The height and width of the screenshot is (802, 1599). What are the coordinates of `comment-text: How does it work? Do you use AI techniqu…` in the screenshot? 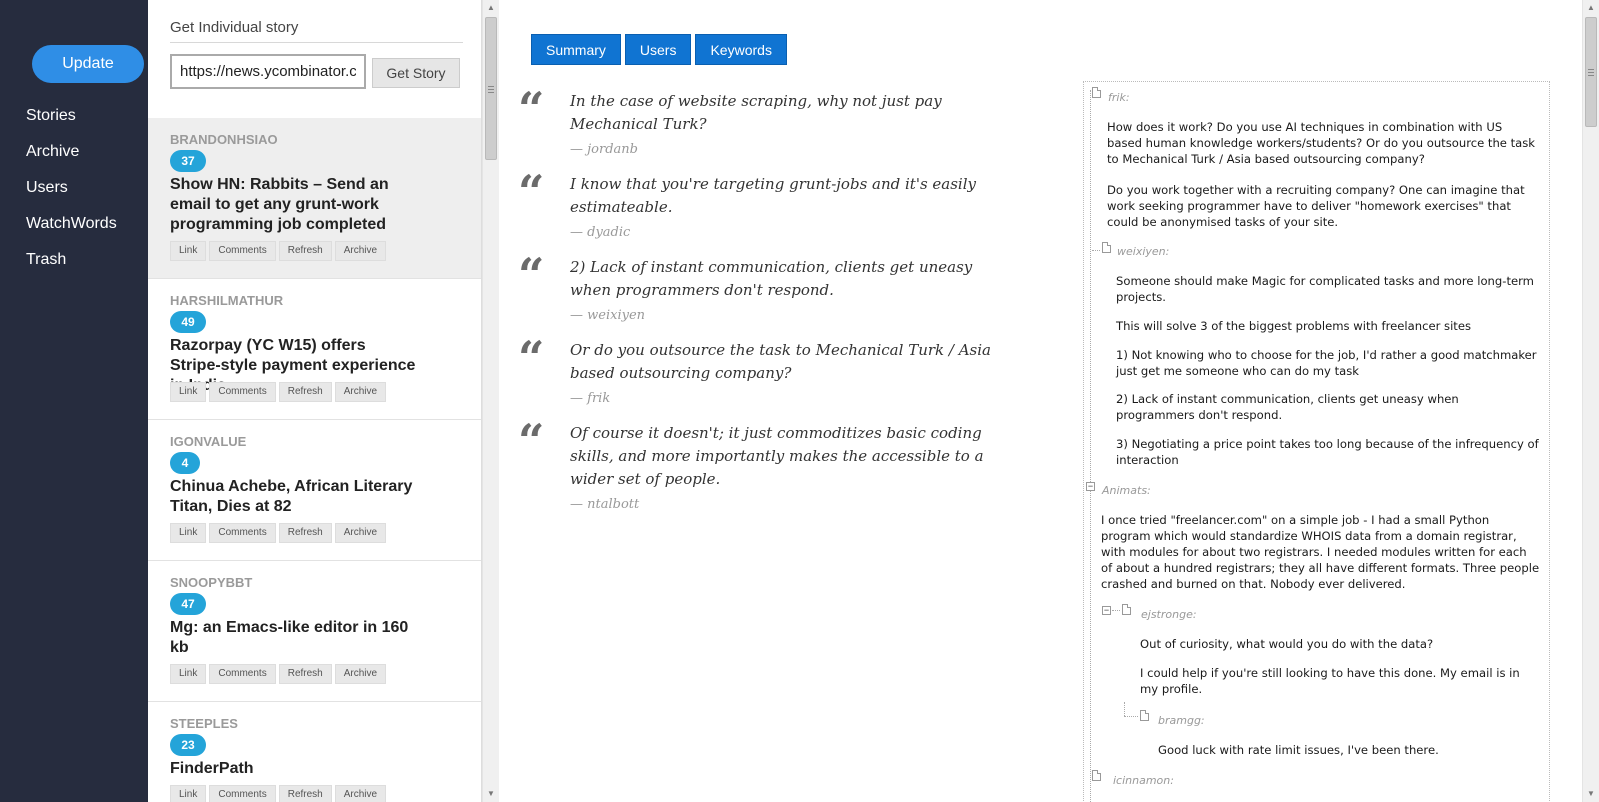 It's located at (1321, 143).